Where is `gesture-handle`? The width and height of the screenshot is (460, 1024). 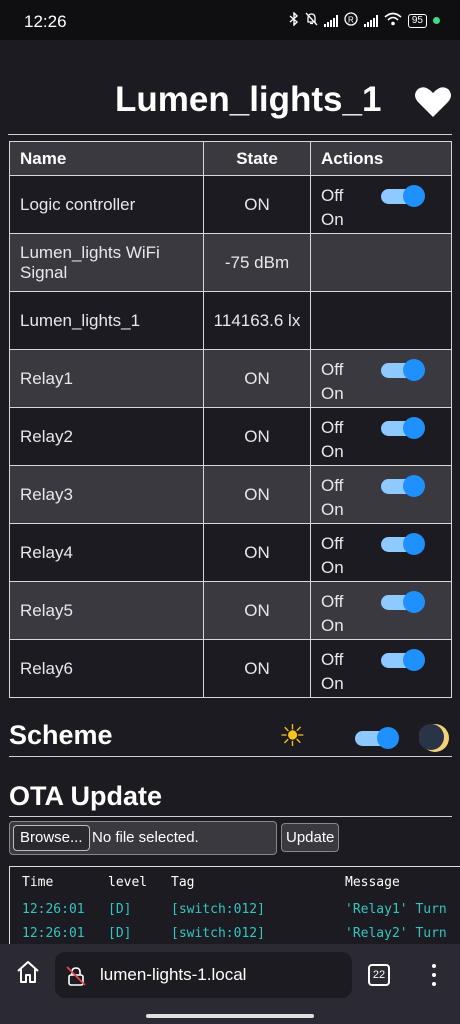
gesture-handle is located at coordinates (230, 1016).